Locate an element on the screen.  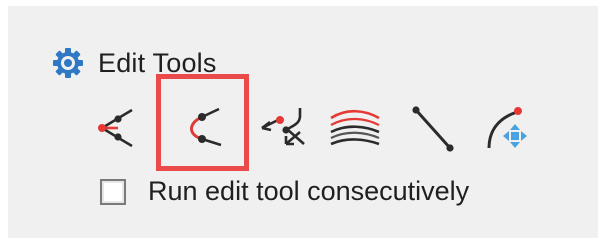
tool-extend-line is located at coordinates (120, 128).